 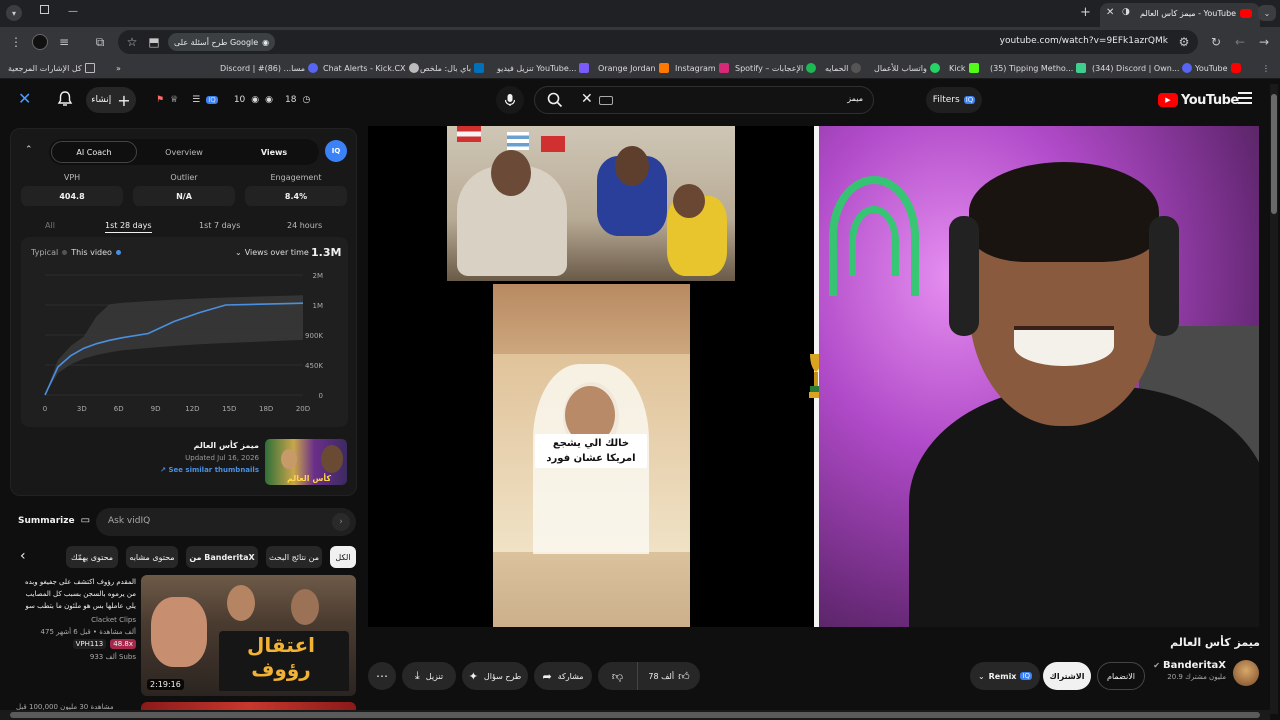 I want to click on bookmark-item: Spotify – الإعجابات, so click(x=776, y=68).